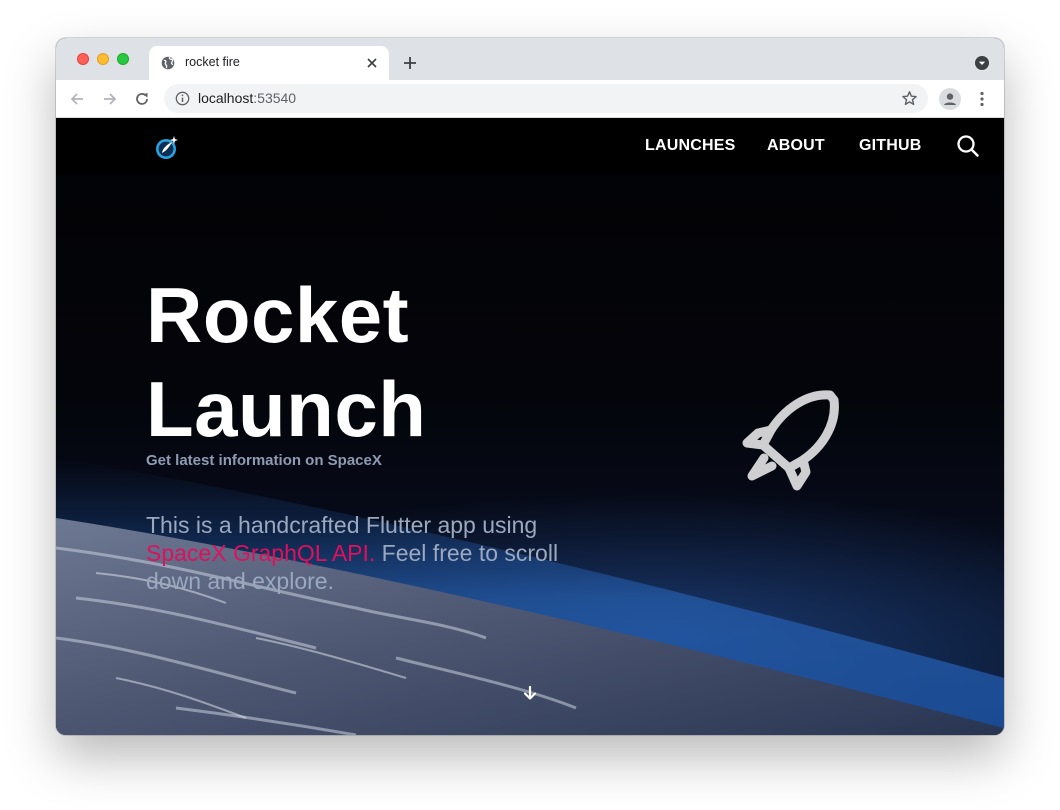 The width and height of the screenshot is (1060, 810). What do you see at coordinates (167, 147) in the screenshot?
I see `logo-icon` at bounding box center [167, 147].